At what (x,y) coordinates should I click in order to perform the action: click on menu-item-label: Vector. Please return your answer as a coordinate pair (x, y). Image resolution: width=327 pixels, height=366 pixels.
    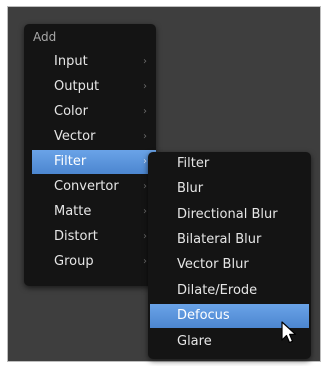
    Looking at the image, I should click on (75, 136).